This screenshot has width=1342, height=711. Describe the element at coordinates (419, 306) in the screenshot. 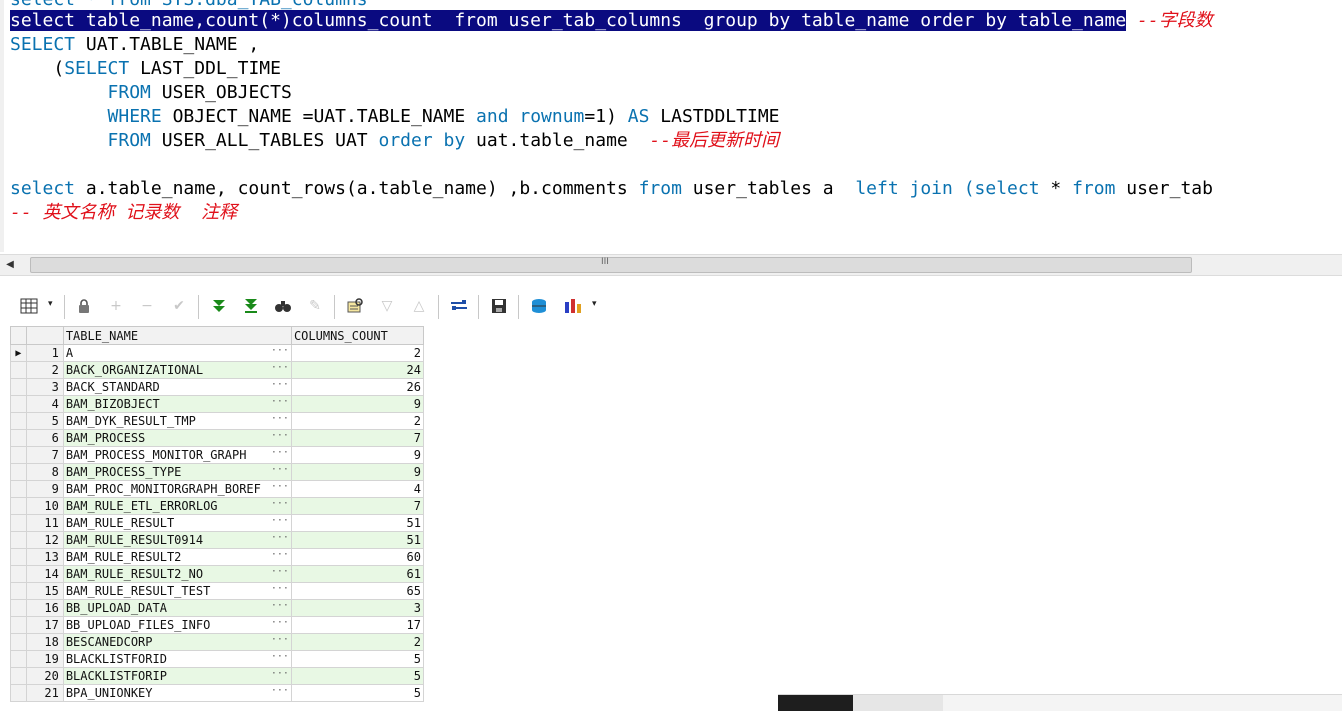

I see `next-icon: △` at that location.